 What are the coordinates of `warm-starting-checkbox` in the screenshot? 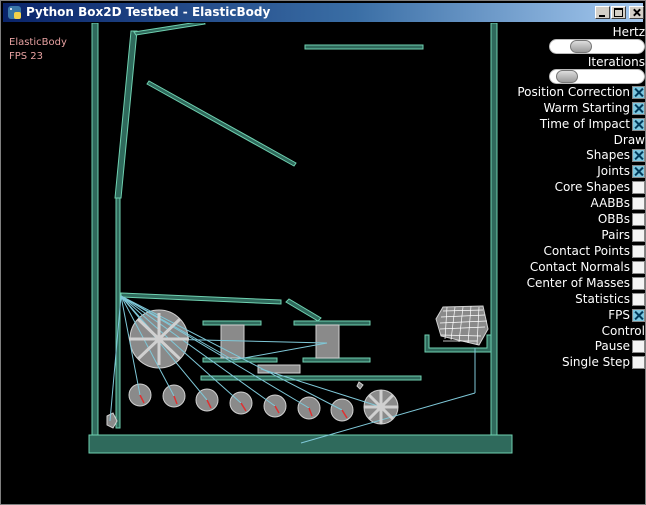 It's located at (638, 108).